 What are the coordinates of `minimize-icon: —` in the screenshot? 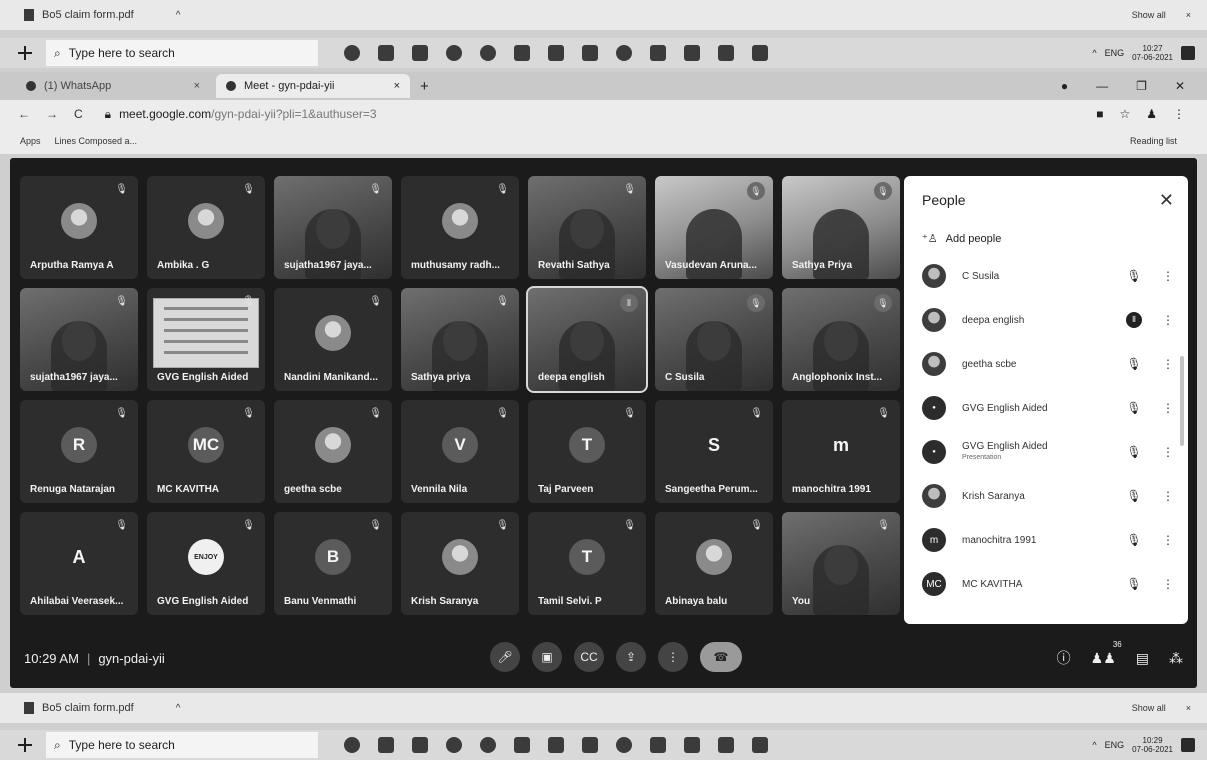 It's located at (1102, 86).